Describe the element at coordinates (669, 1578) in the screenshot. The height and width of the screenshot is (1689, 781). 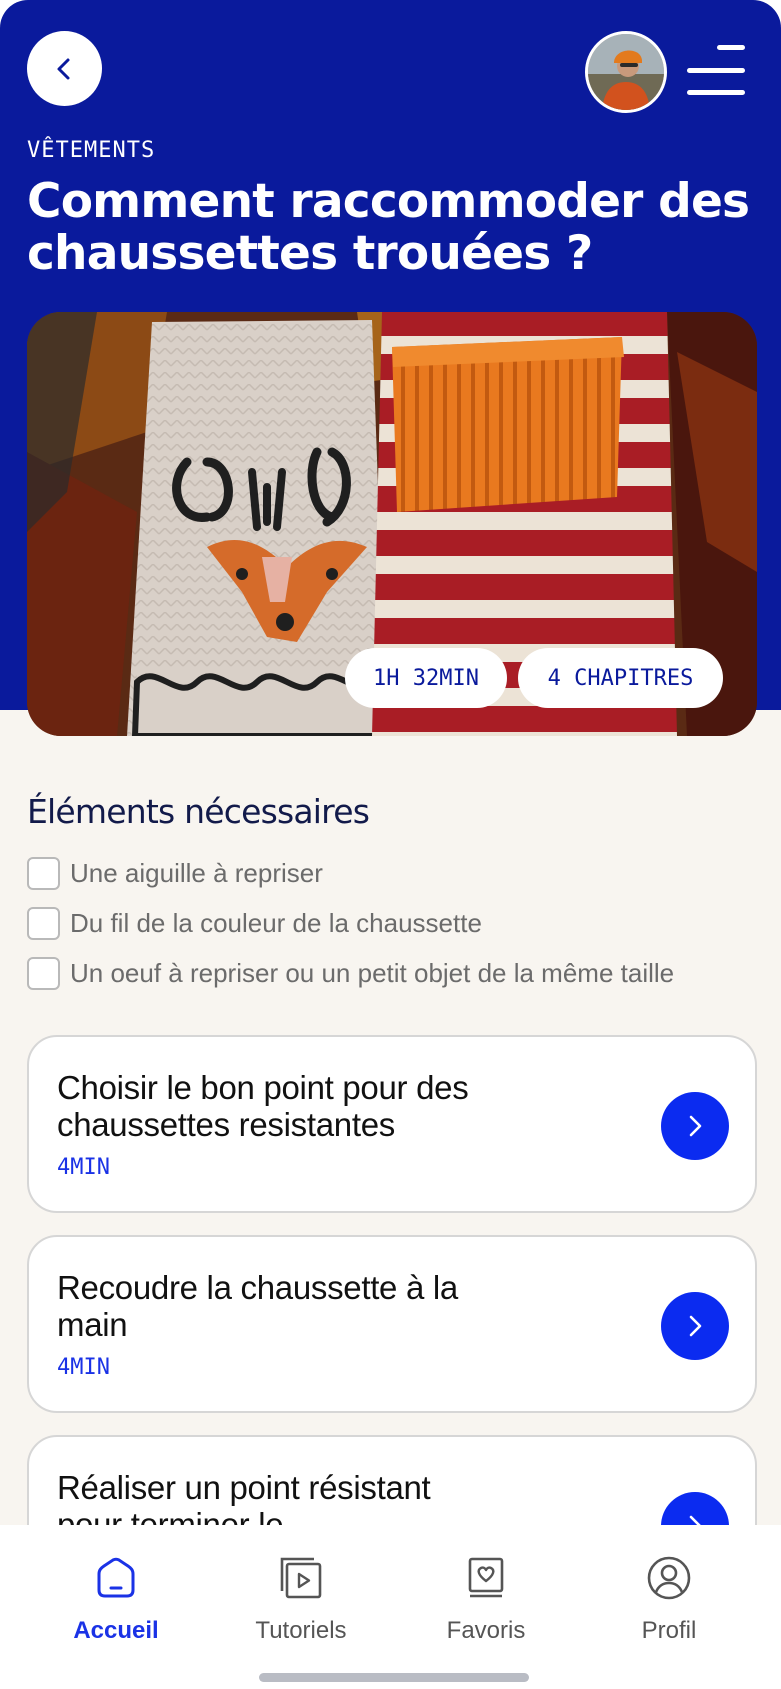
I see `user-icon` at that location.